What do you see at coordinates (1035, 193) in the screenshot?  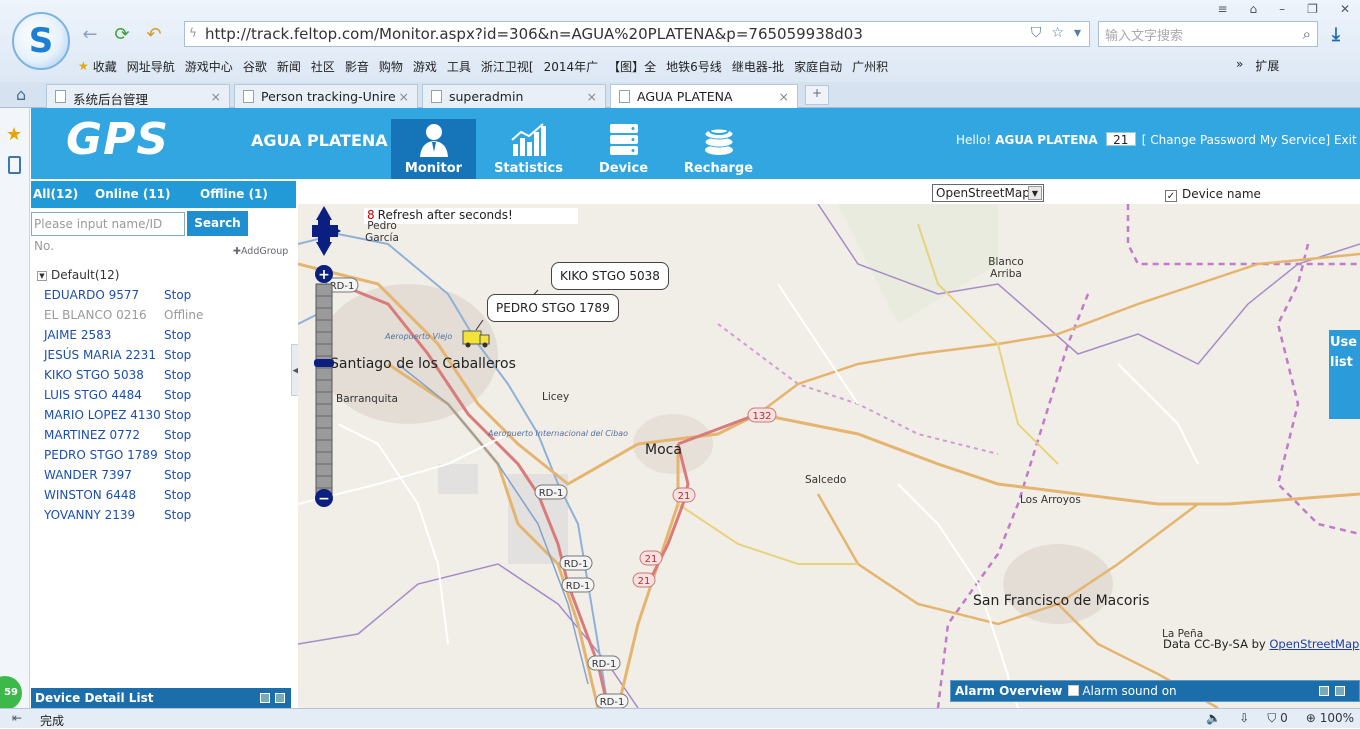 I see `chevron-down-icon: ▼` at bounding box center [1035, 193].